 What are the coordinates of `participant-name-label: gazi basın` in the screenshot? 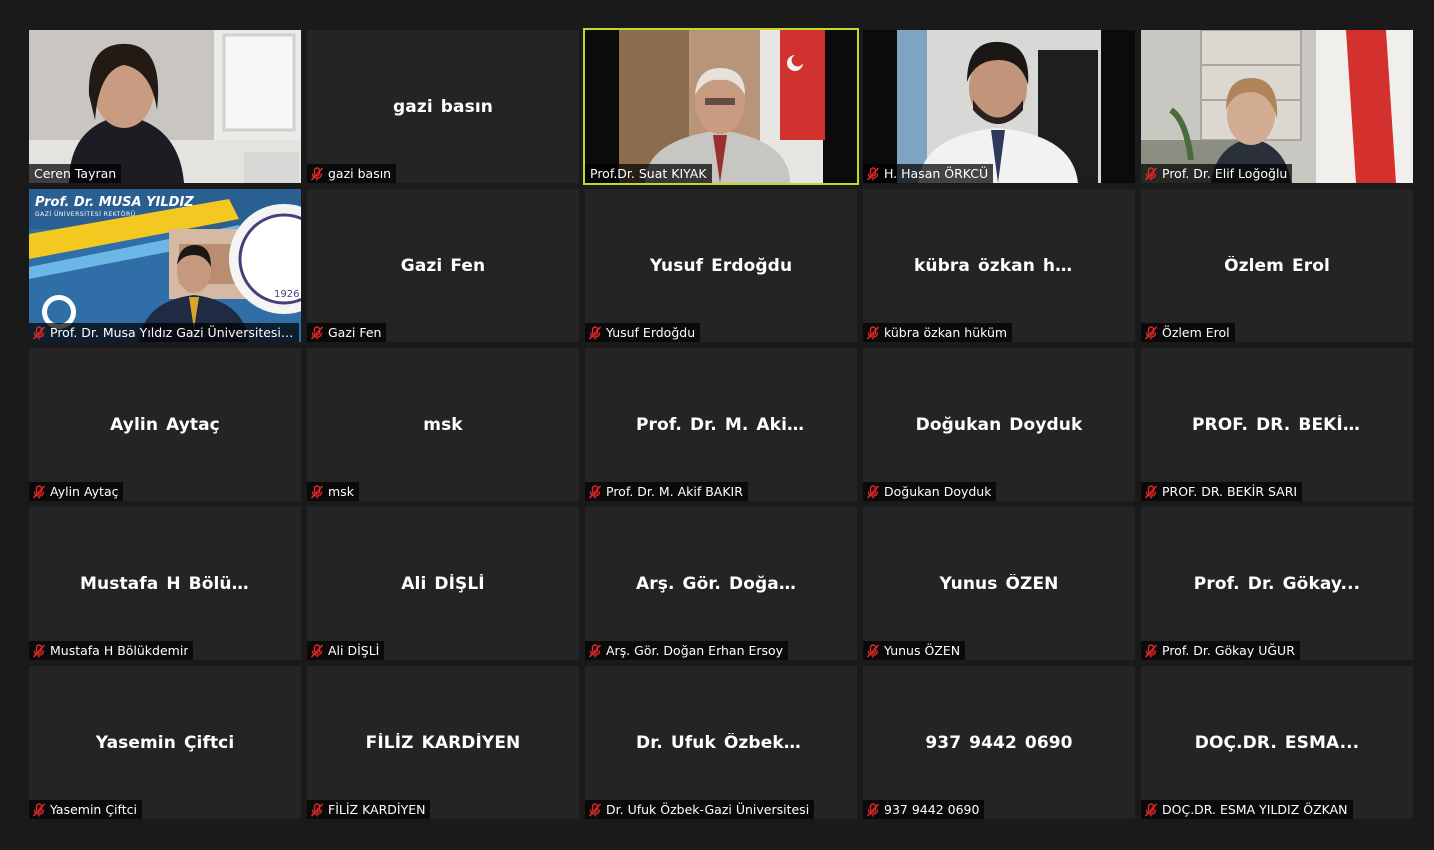 It's located at (352, 173).